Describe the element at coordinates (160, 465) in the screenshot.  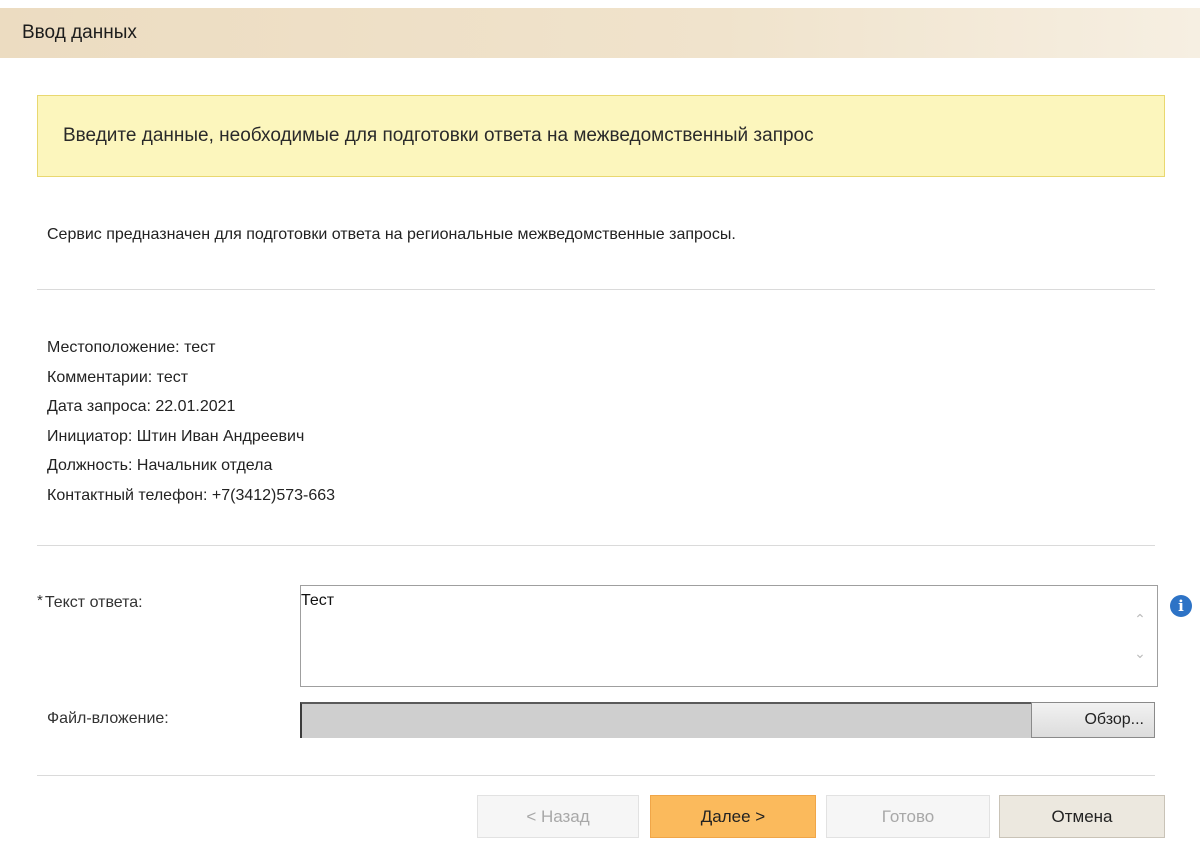
I see `detail-position: Должность: Начальник отдела` at that location.